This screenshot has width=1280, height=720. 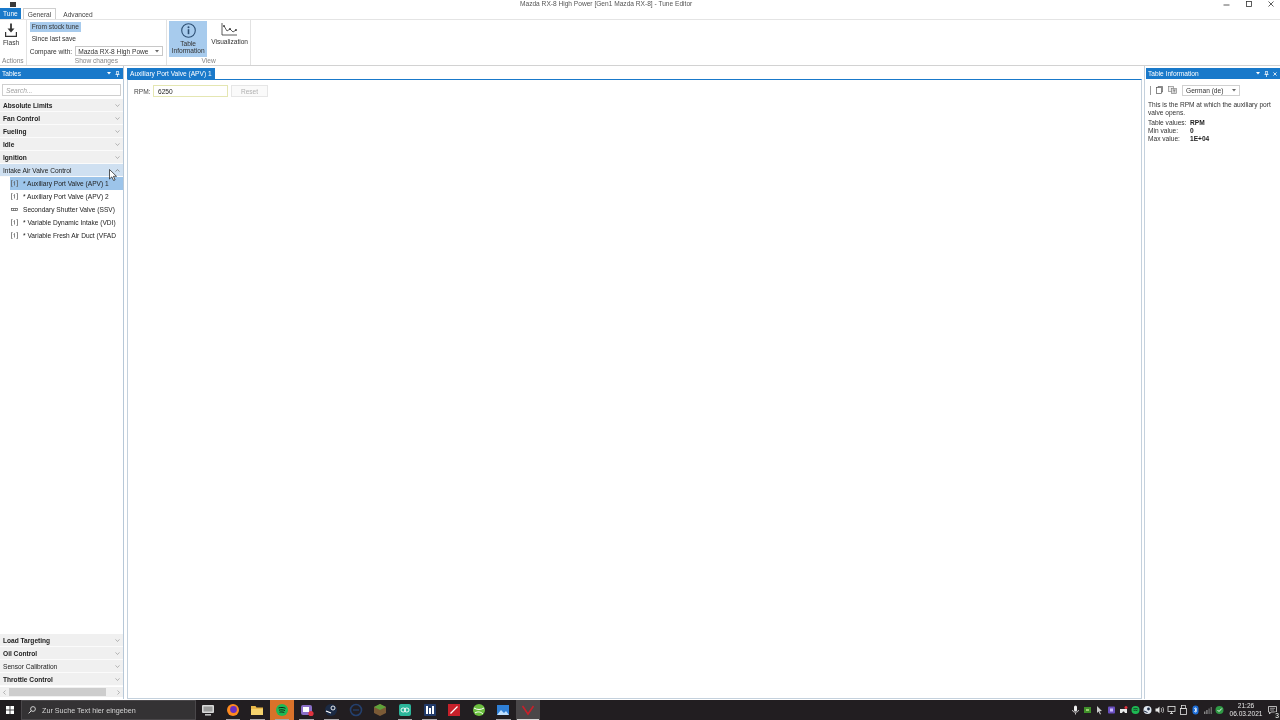 I want to click on shield-icon, so click(x=1219, y=710).